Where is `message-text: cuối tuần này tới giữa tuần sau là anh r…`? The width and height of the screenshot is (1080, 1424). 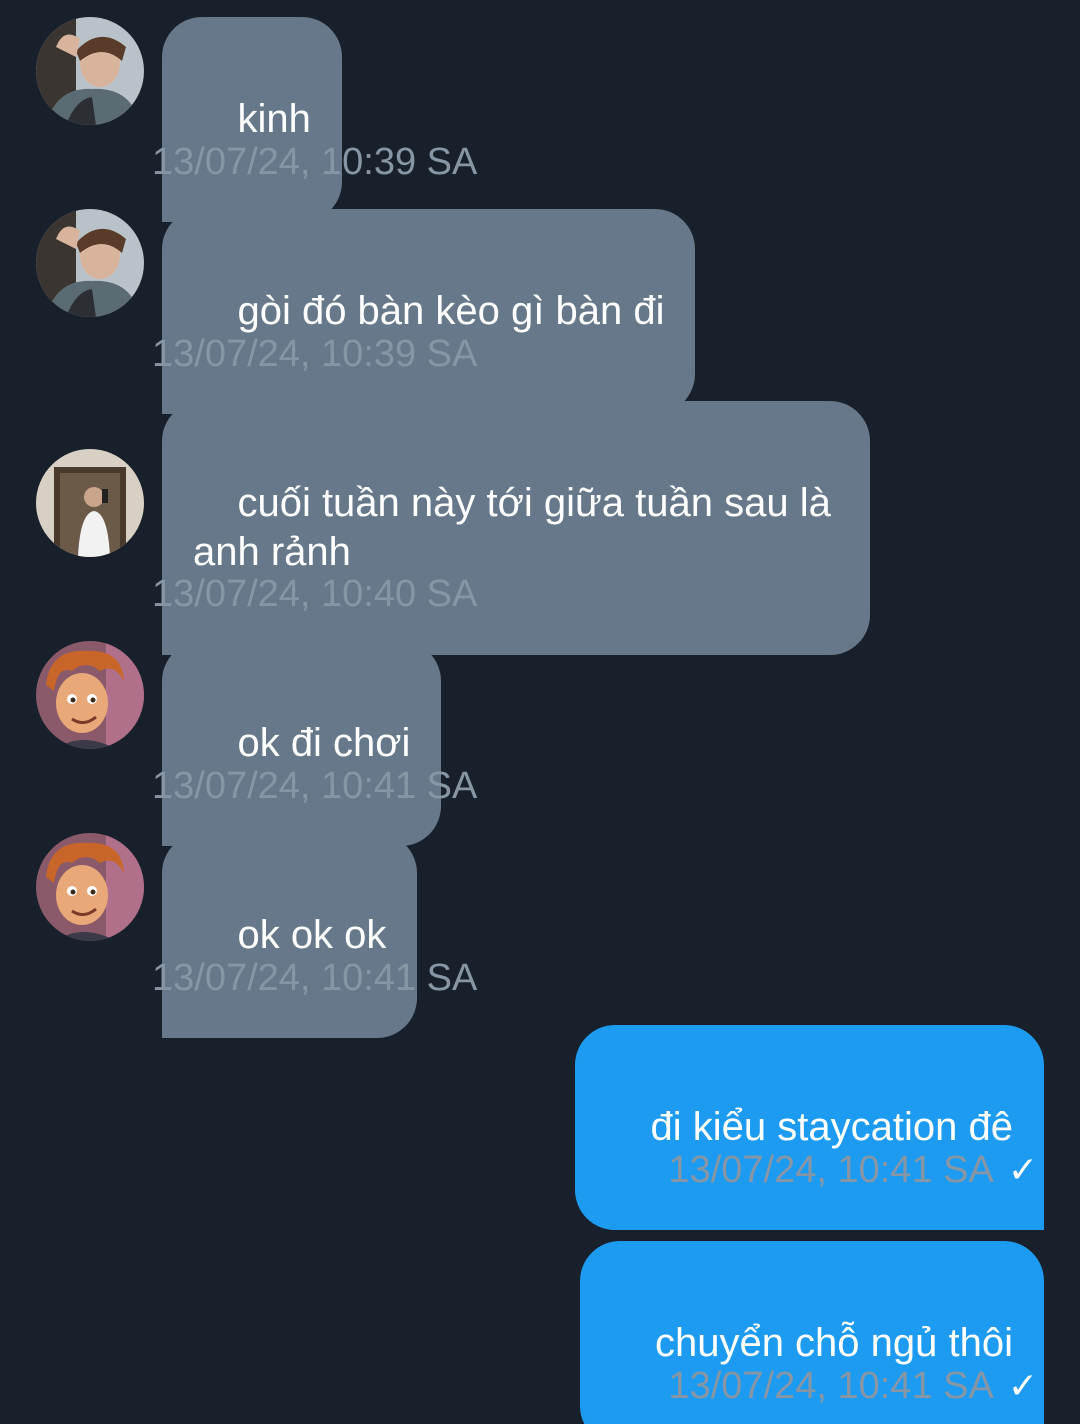 message-text: cuối tuần này tới giữa tuần sau là anh r… is located at coordinates (517, 527).